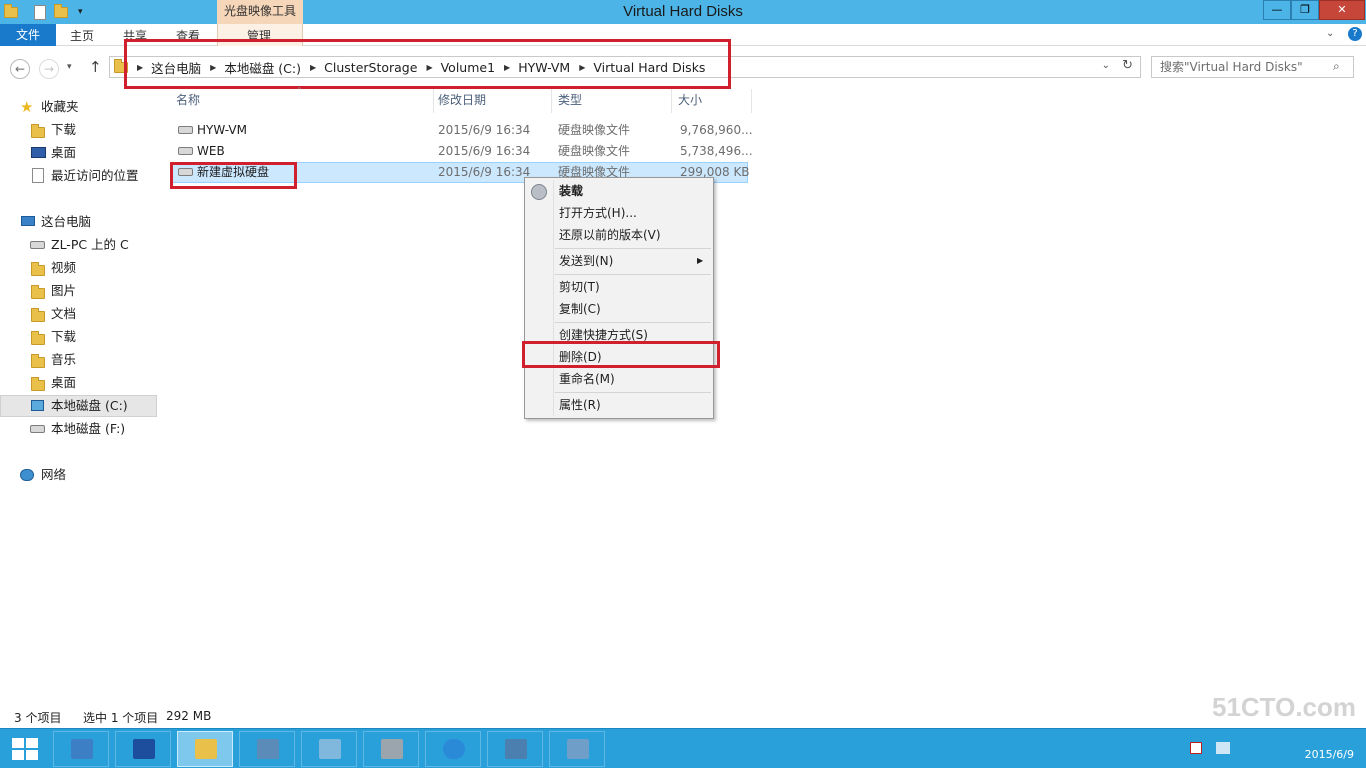 The width and height of the screenshot is (1366, 768). What do you see at coordinates (64, 313) in the screenshot?
I see `nav-documents-label: 文档` at bounding box center [64, 313].